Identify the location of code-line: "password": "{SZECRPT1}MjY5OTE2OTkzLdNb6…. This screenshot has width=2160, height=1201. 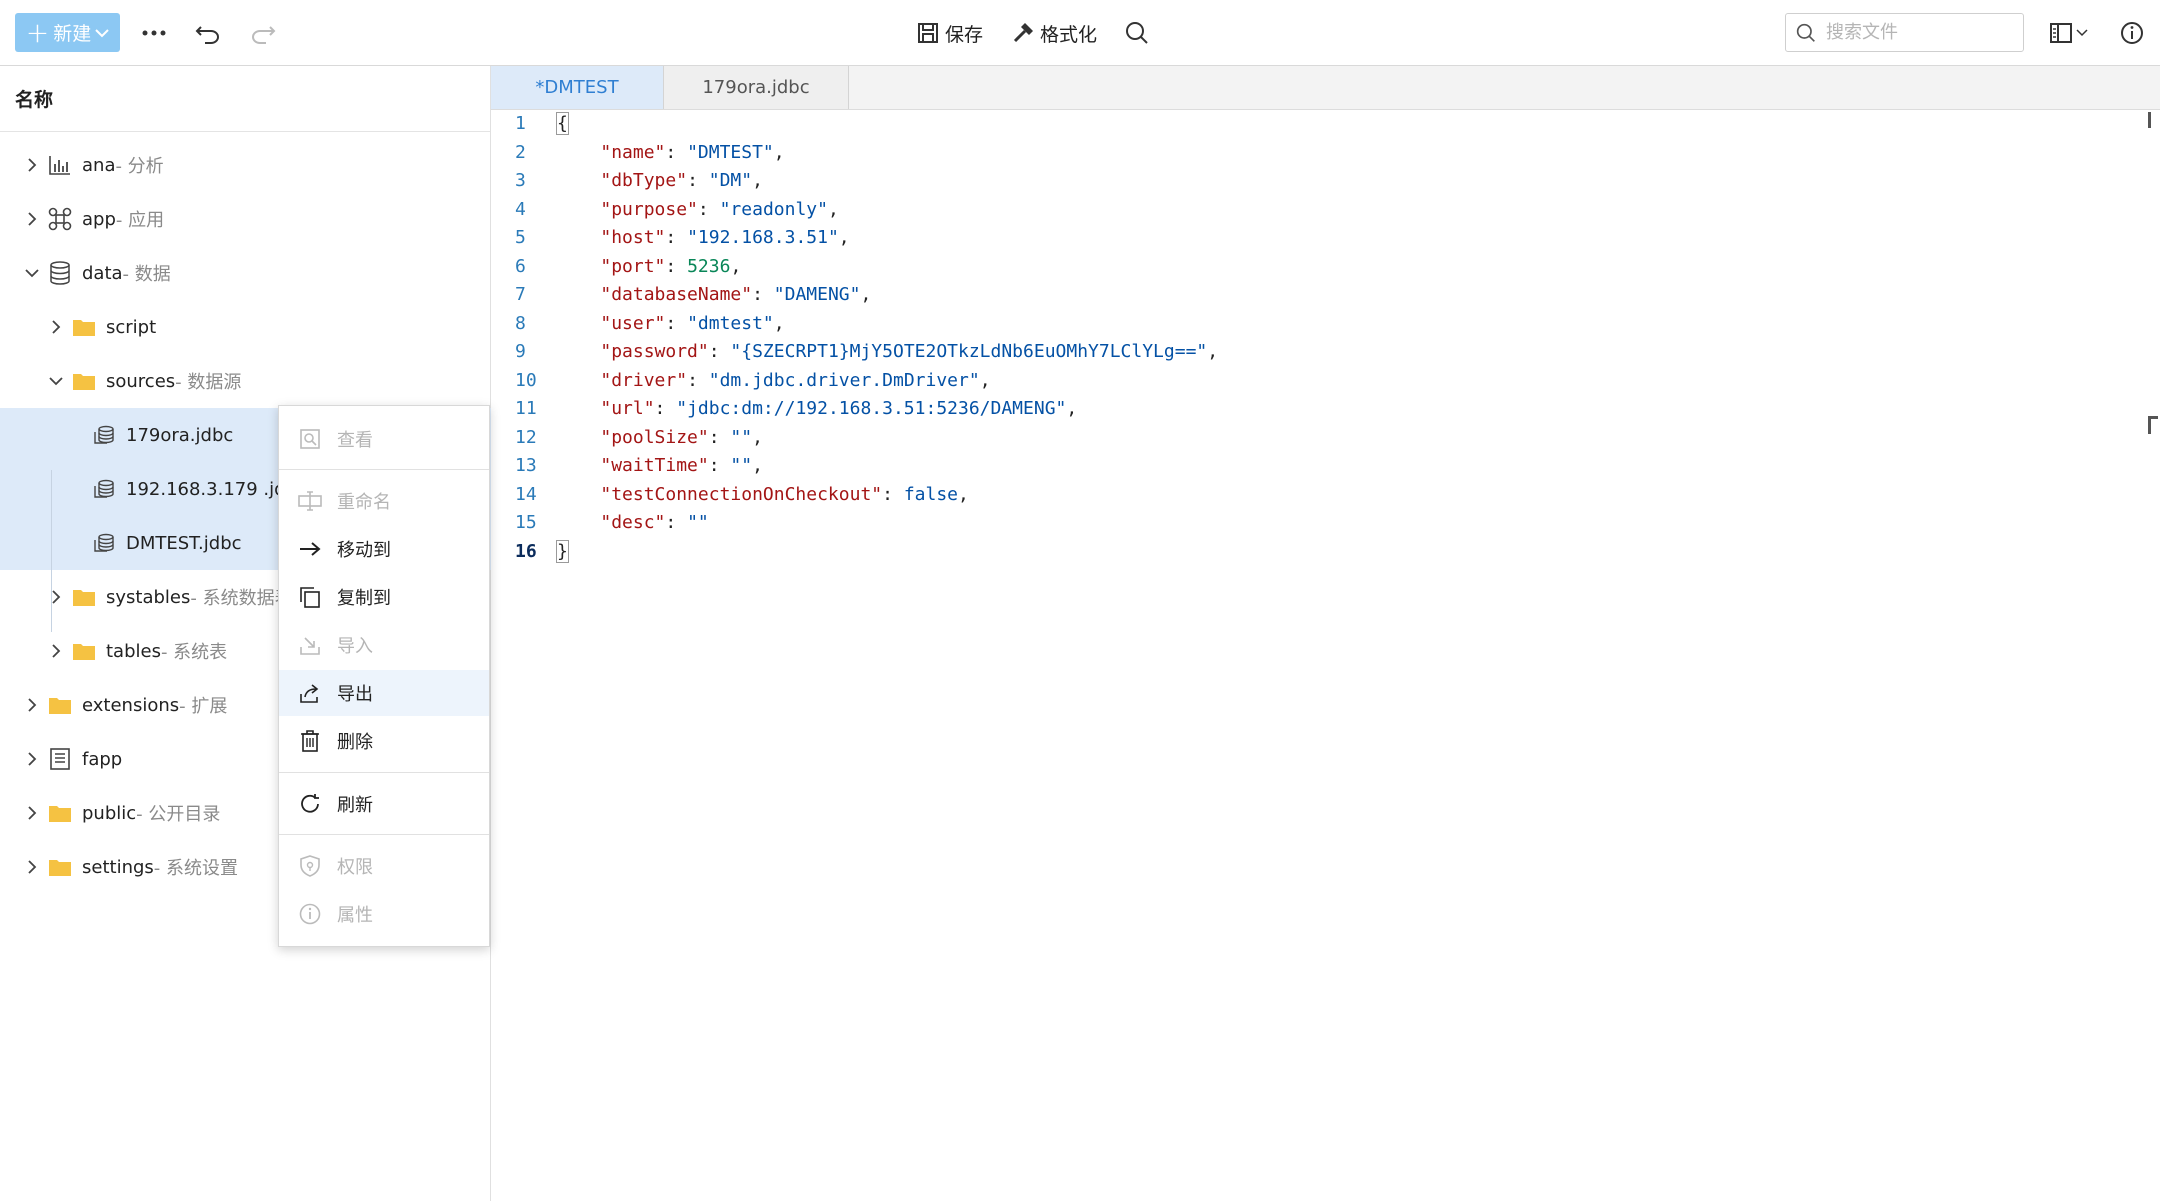
(909, 351).